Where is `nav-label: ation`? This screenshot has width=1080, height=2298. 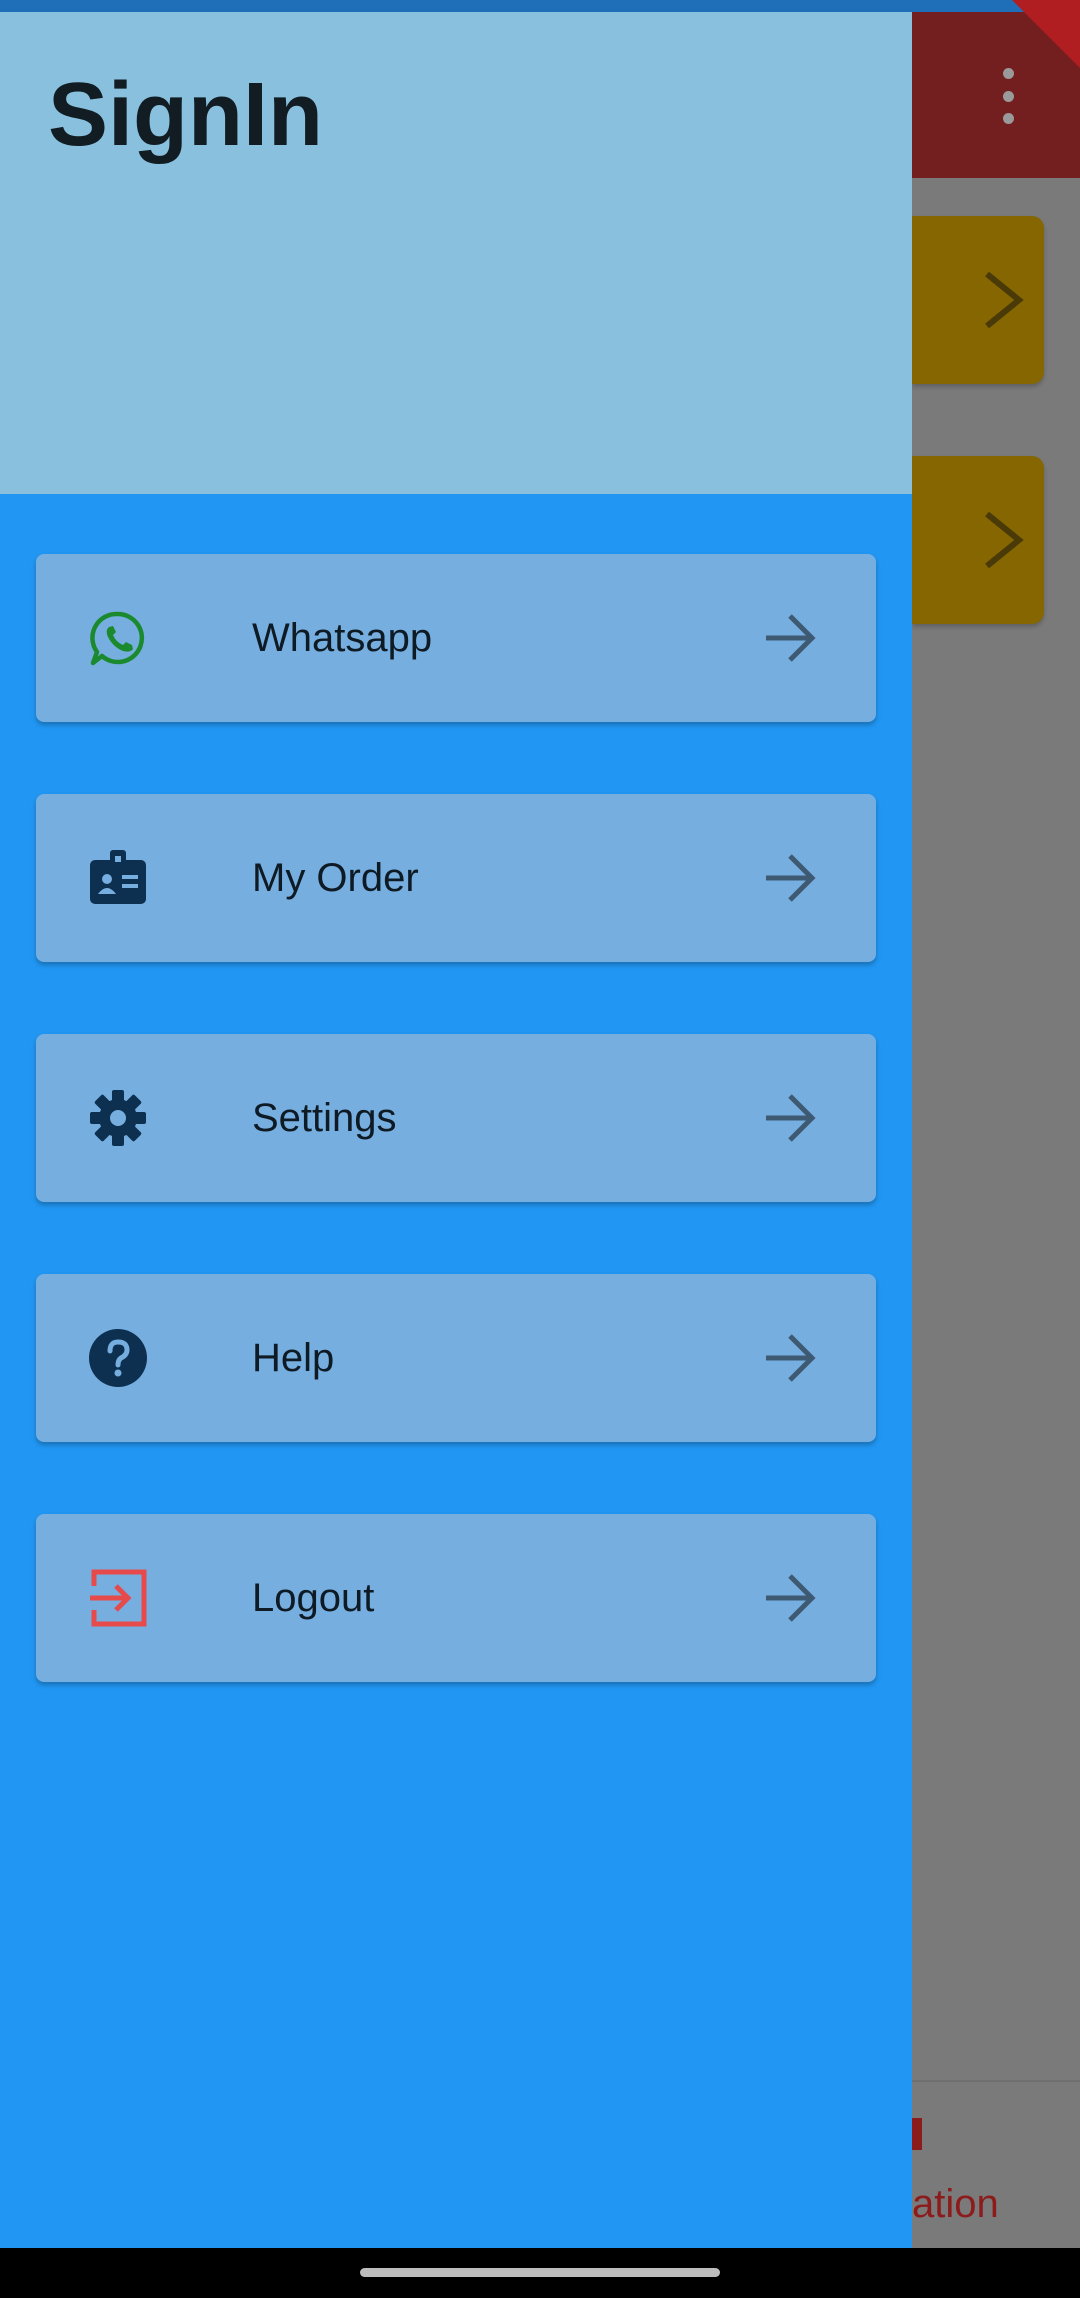 nav-label: ation is located at coordinates (955, 2204).